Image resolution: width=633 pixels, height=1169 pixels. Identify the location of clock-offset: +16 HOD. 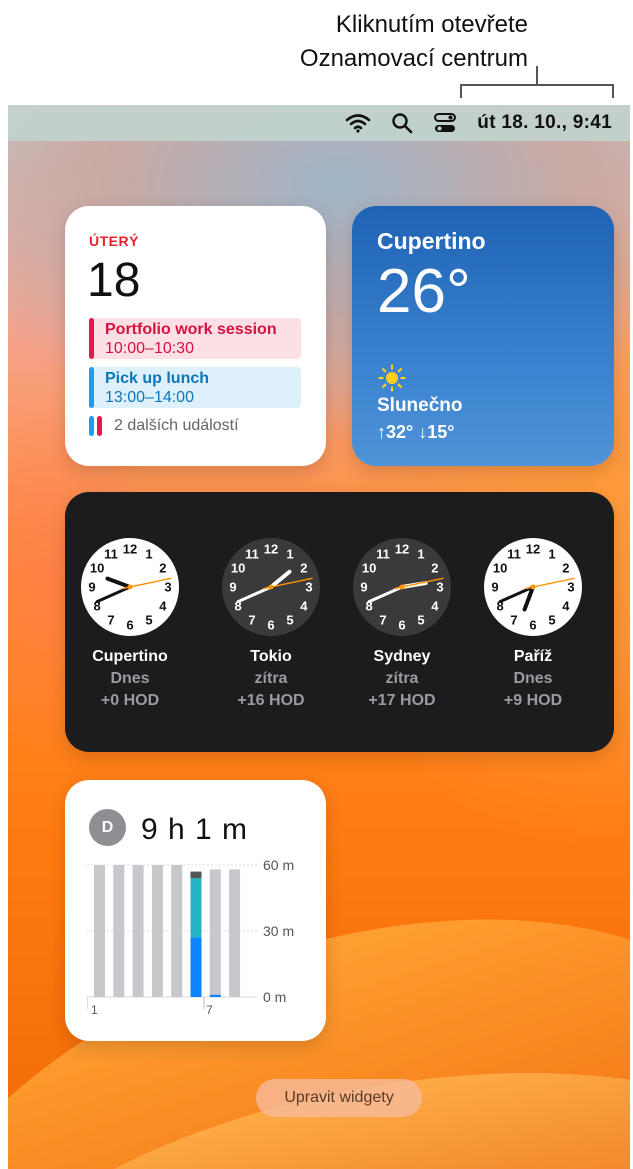
(271, 700).